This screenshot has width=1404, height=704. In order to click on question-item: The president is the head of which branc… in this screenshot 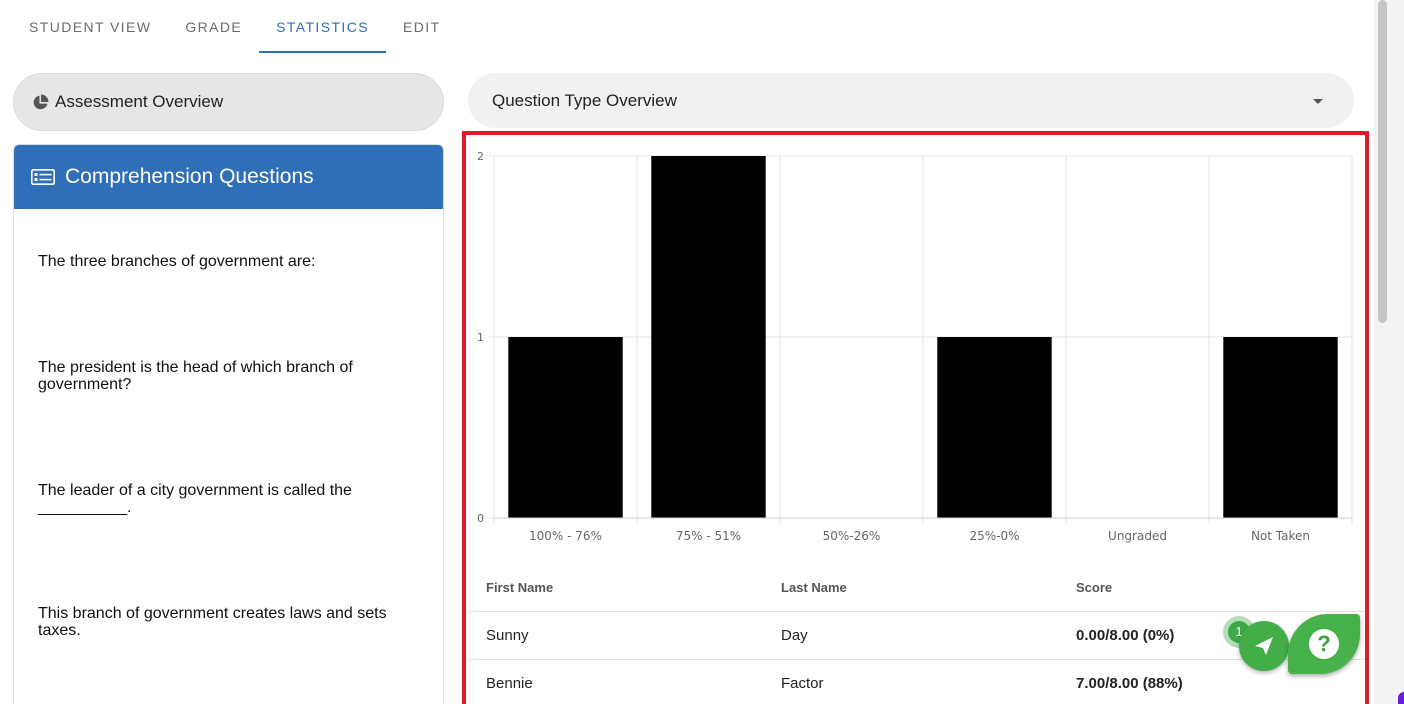, I will do `click(223, 376)`.